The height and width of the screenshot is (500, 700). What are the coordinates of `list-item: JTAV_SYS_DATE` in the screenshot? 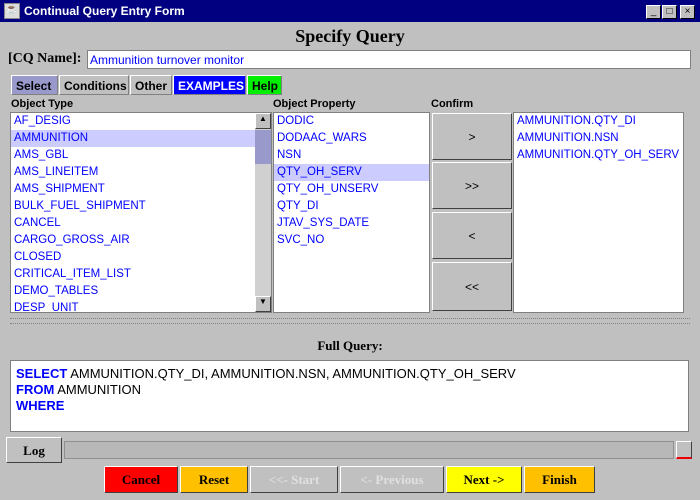 It's located at (351, 223).